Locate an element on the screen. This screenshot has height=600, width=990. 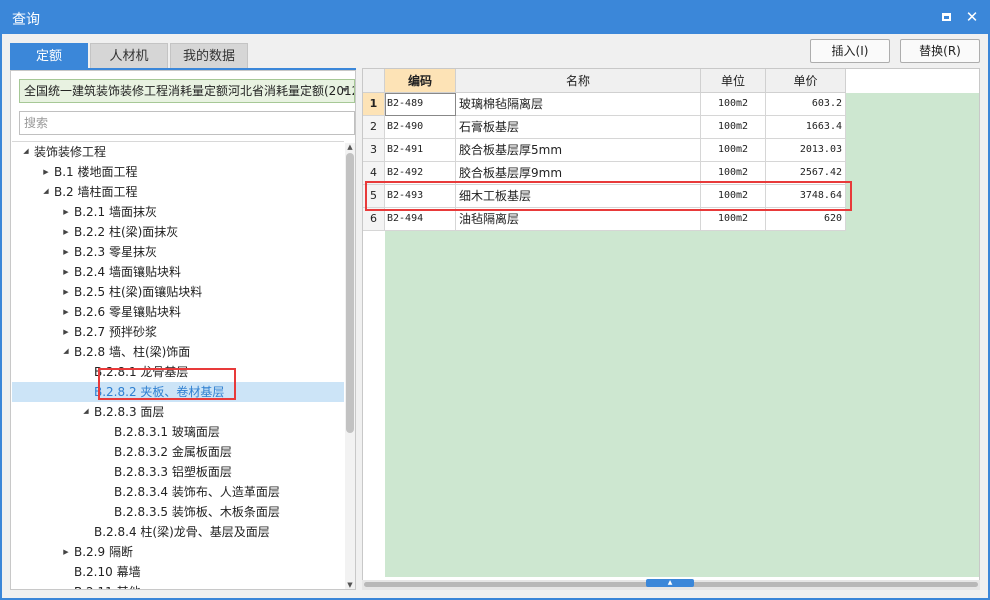
tree-node: B.2.8.1 龙骨基层 is located at coordinates (178, 372).